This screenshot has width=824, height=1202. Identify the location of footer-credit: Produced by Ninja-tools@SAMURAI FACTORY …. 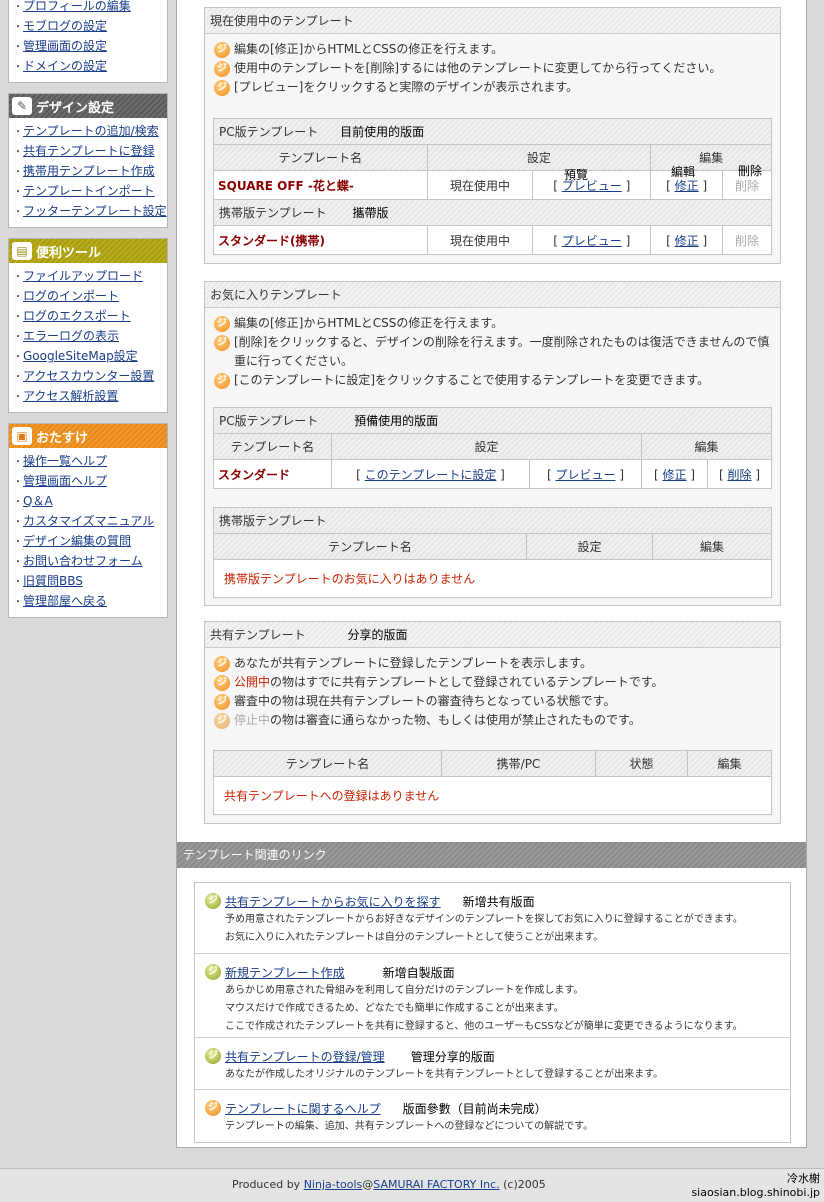
(389, 1184).